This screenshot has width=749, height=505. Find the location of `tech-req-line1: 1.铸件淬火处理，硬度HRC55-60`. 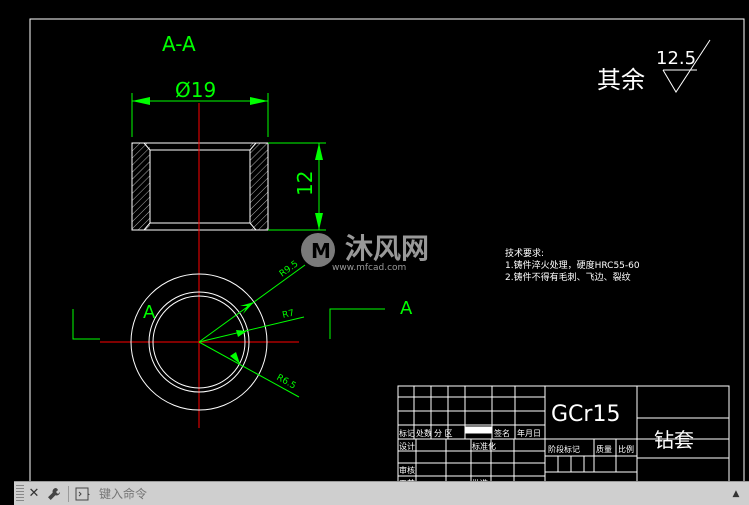

tech-req-line1: 1.铸件淬火处理，硬度HRC55-60 is located at coordinates (572, 265).